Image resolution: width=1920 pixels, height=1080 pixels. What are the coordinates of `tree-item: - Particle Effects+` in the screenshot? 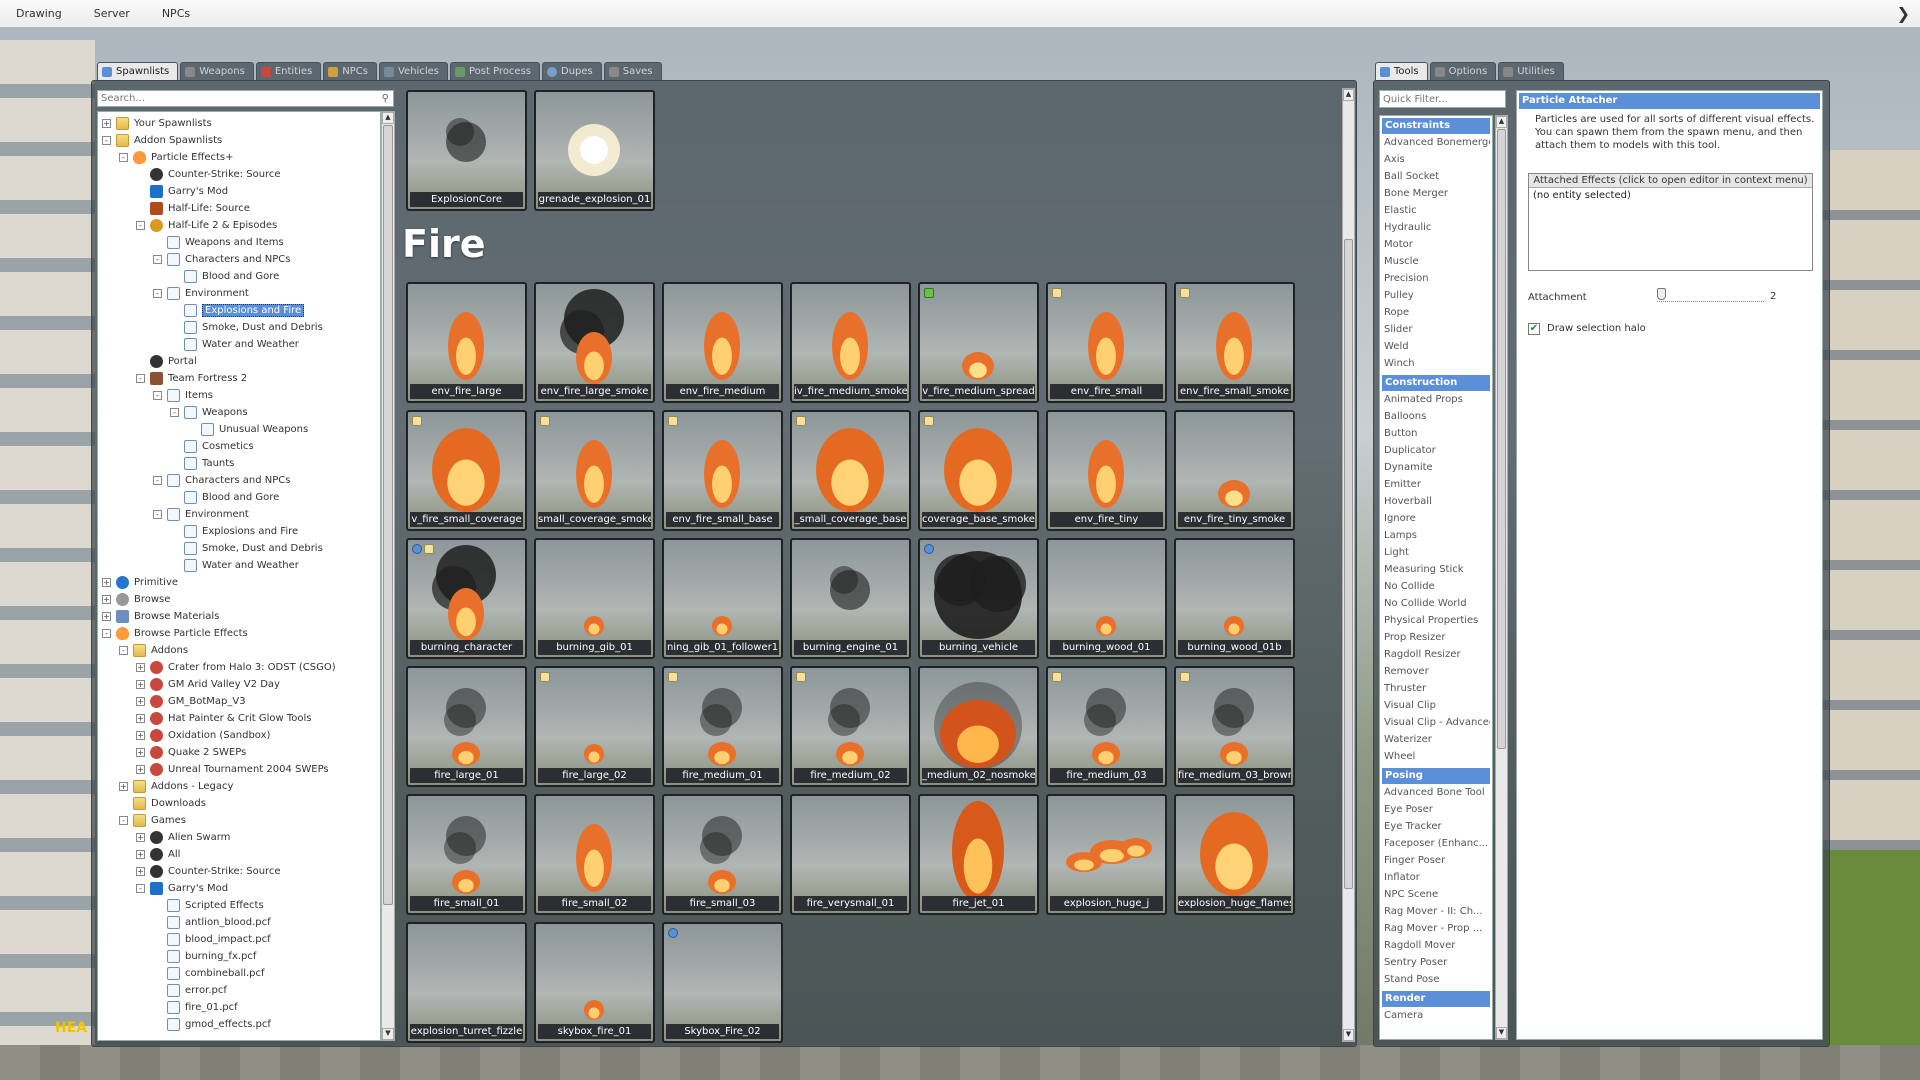 It's located at (176, 157).